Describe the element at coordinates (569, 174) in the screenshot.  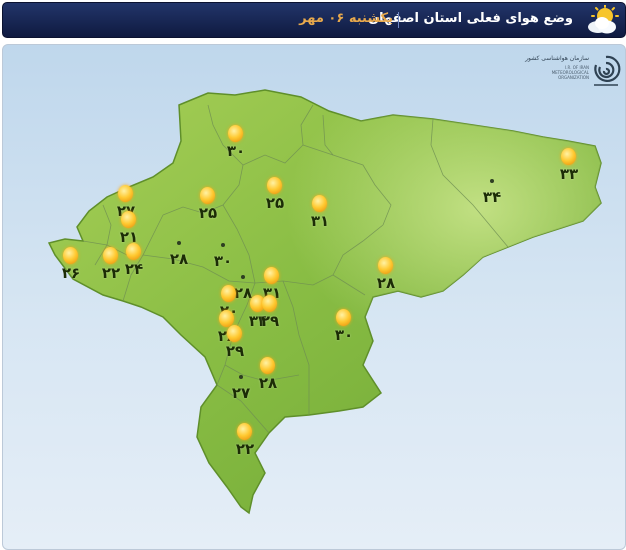
I see `temperature-label: ۳۳` at that location.